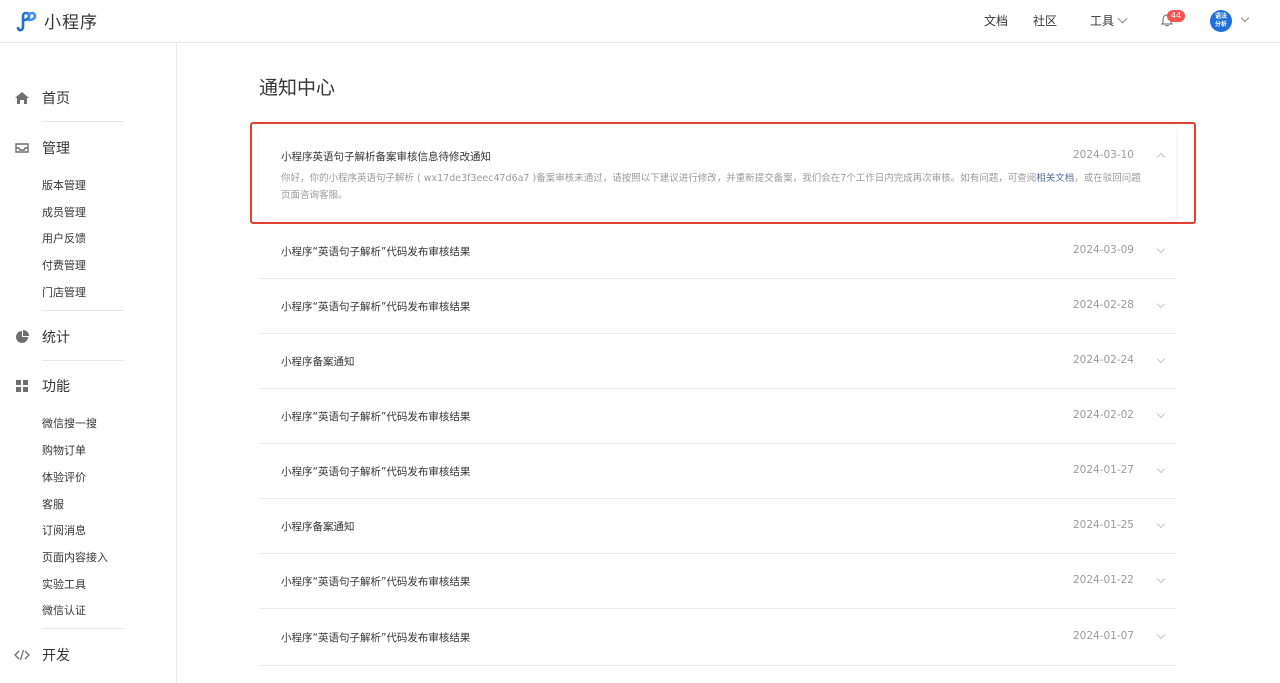 The width and height of the screenshot is (1280, 683). I want to click on notice-date: 2024-01-25, so click(1103, 525).